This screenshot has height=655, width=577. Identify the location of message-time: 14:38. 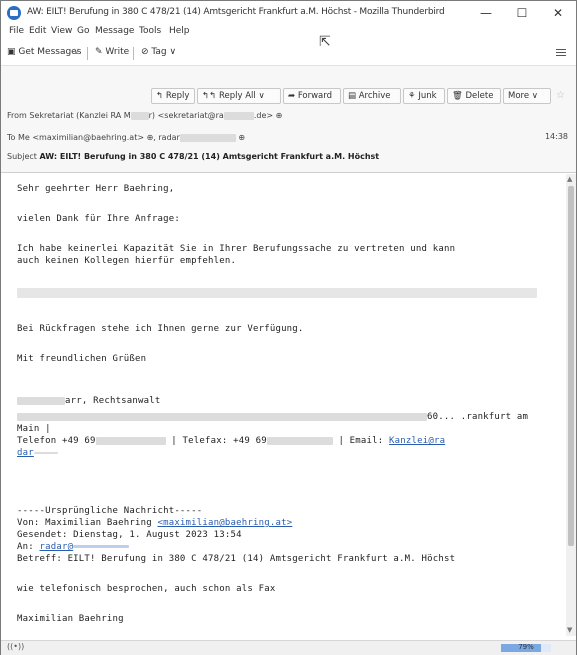
(556, 136).